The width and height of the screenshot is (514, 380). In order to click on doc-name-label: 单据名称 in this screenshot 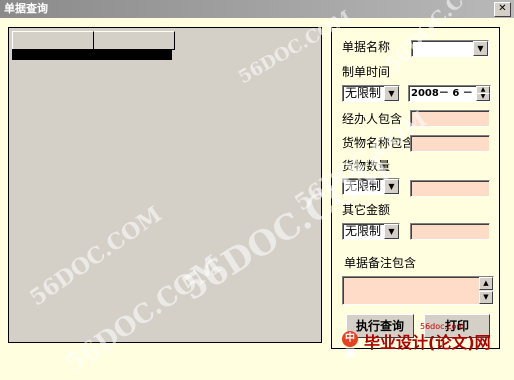, I will do `click(366, 47)`.